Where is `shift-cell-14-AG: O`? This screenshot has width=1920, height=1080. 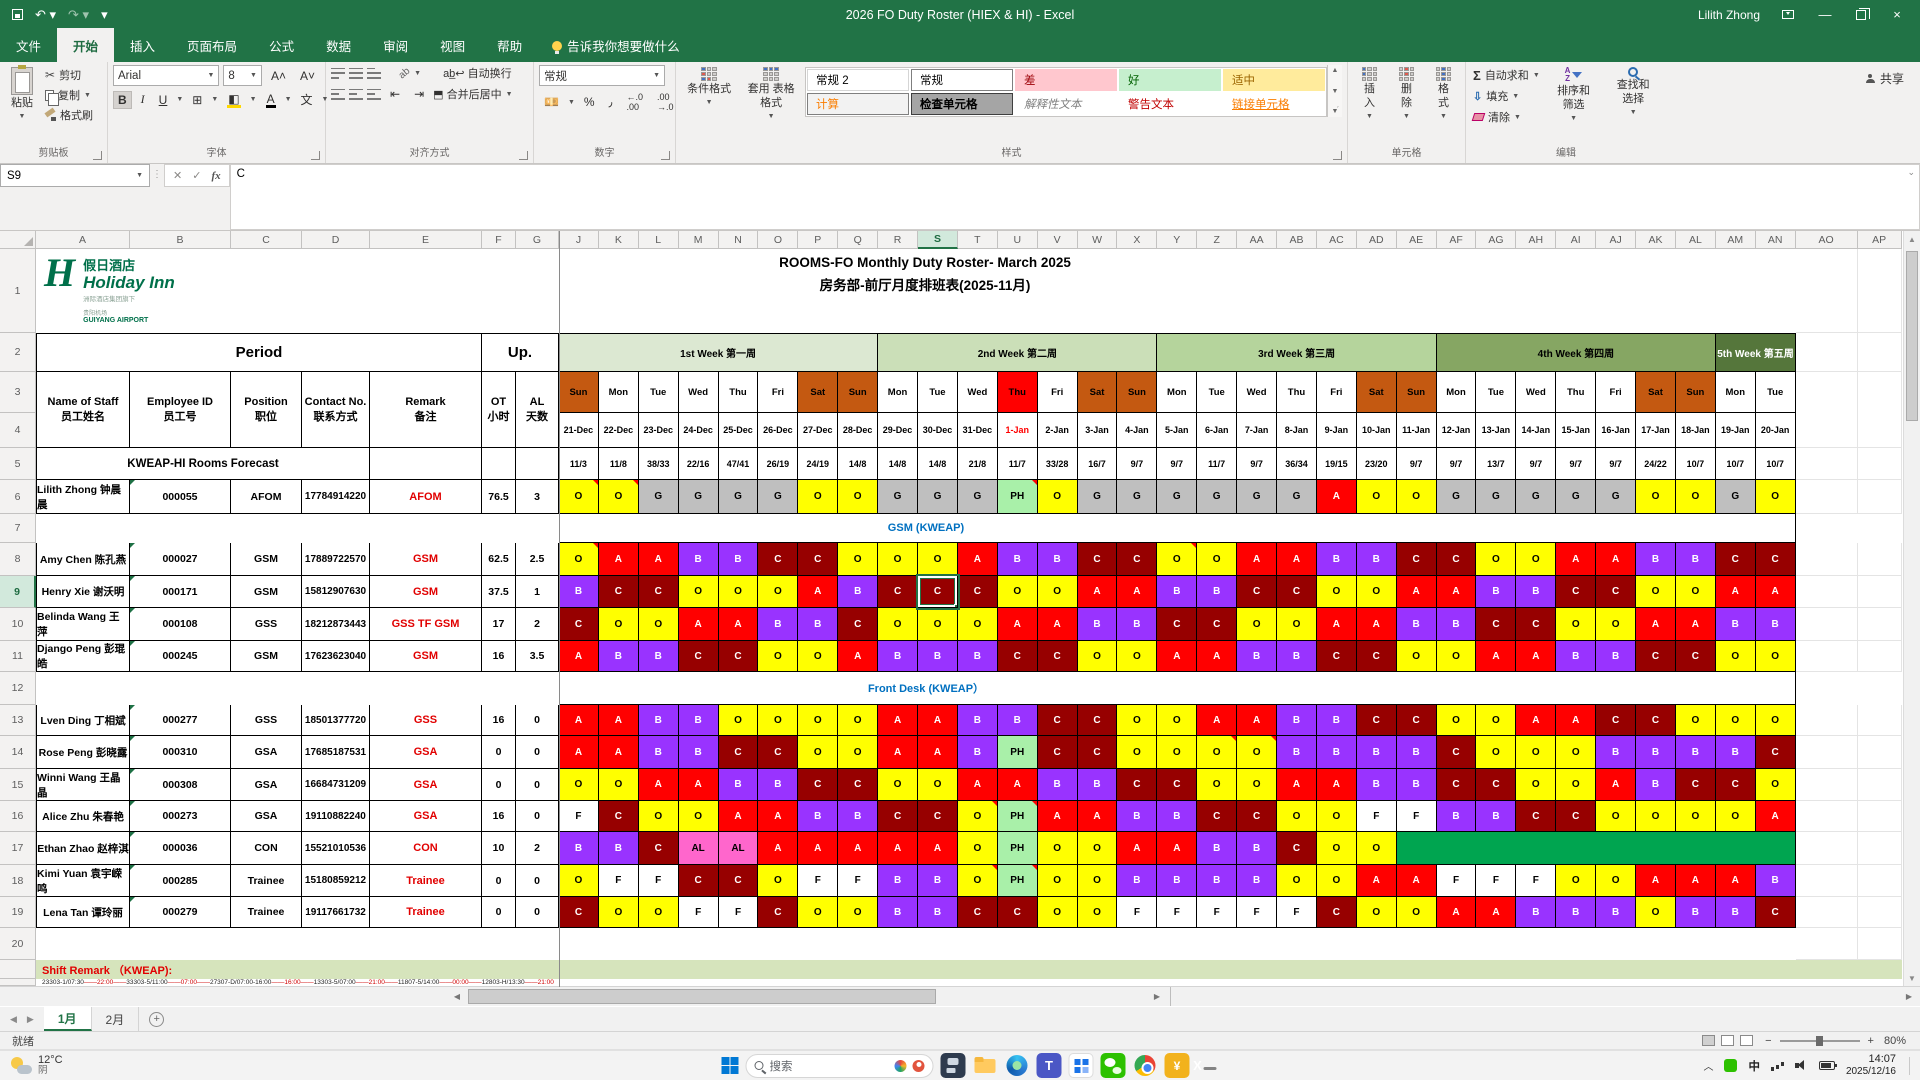 shift-cell-14-AG: O is located at coordinates (1496, 752).